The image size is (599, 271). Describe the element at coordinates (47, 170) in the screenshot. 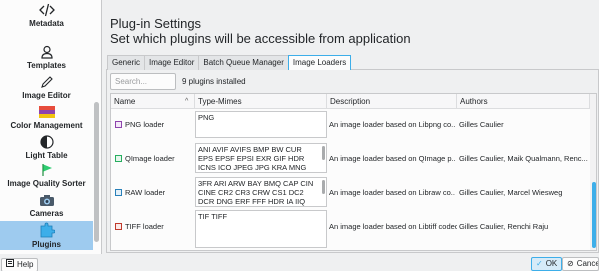

I see `flag-icon` at that location.